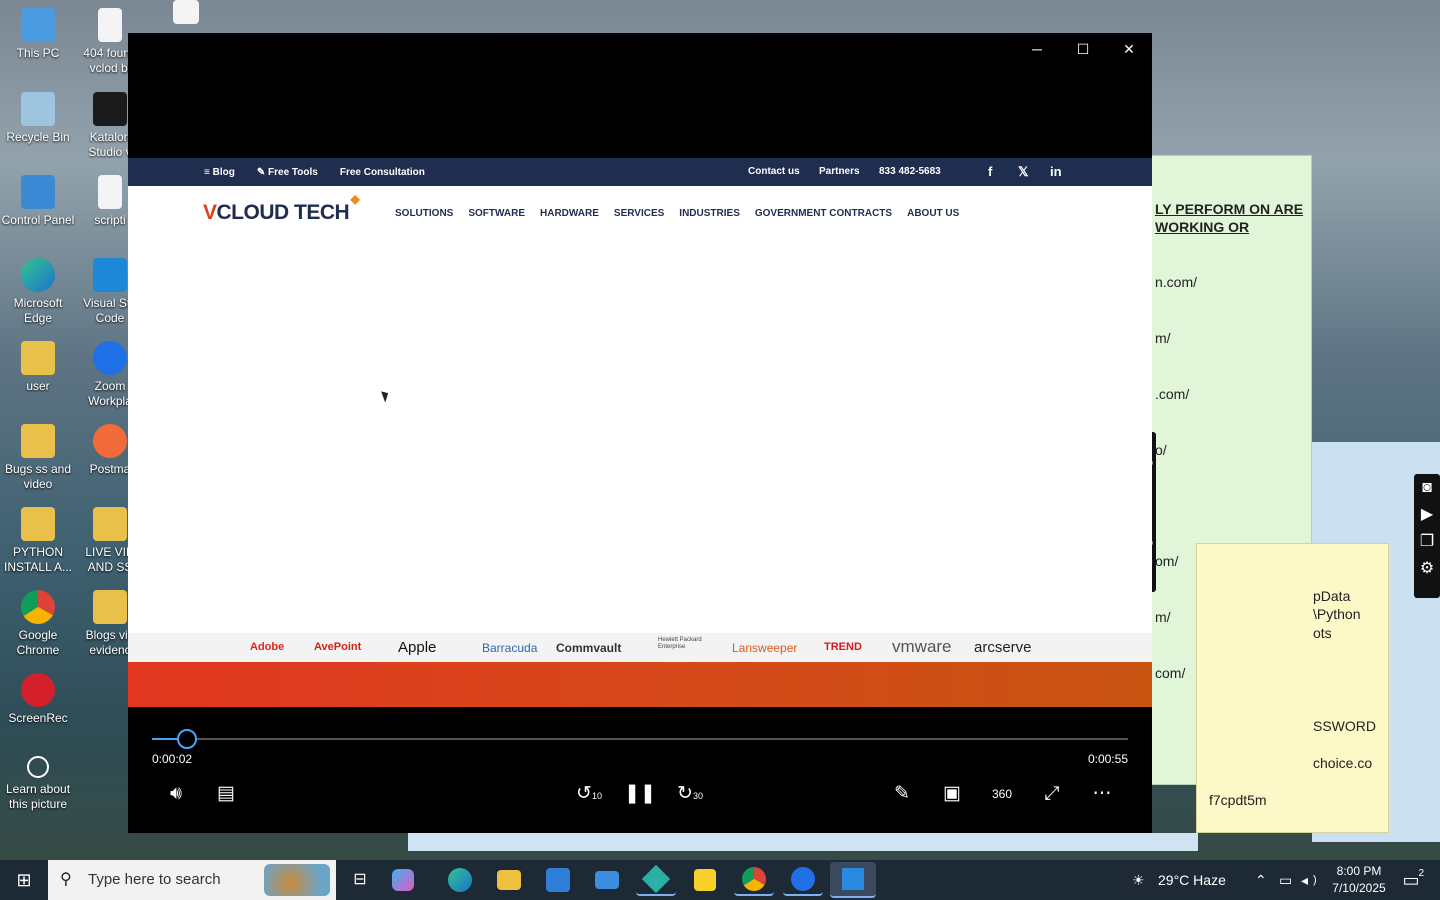 The height and width of the screenshot is (900, 1440). Describe the element at coordinates (1427, 568) in the screenshot. I see `settings-icon: ⚙` at that location.